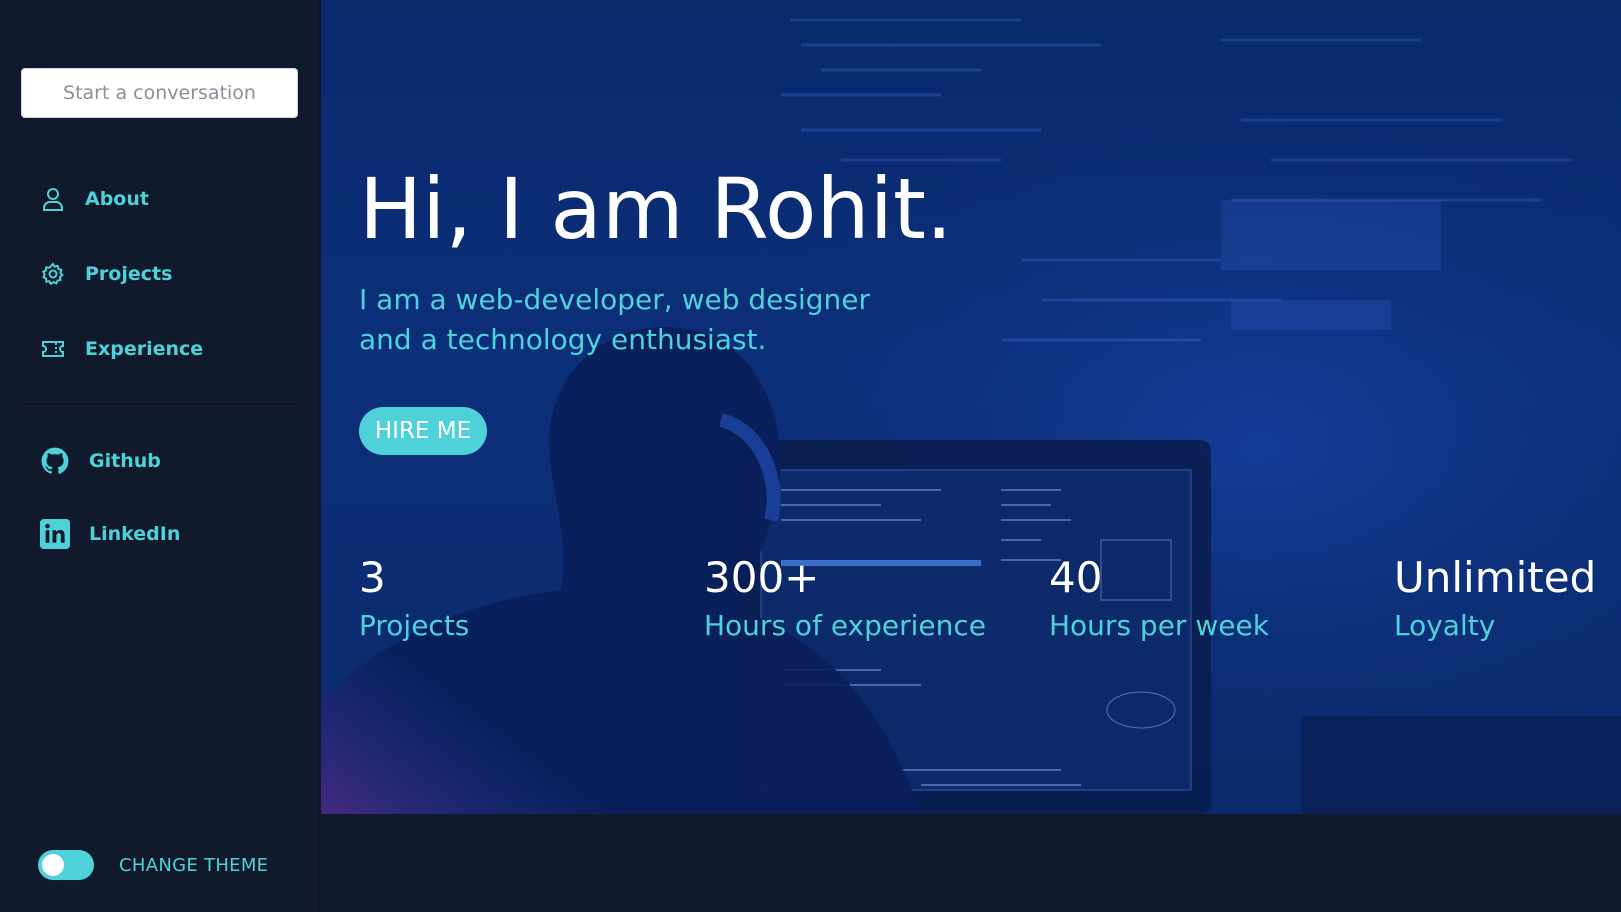  What do you see at coordinates (1159, 600) in the screenshot?
I see `stat-hours-week: 40 Hours per week` at bounding box center [1159, 600].